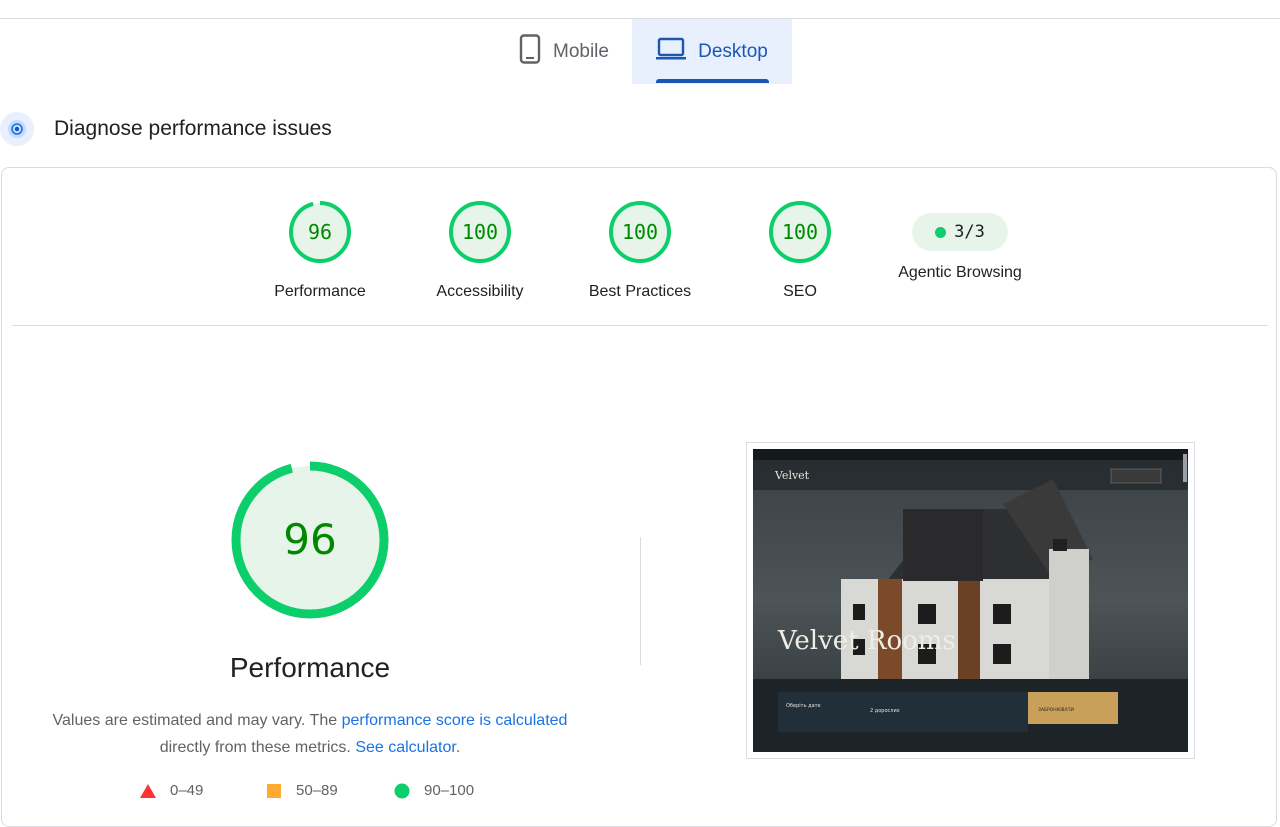  What do you see at coordinates (317, 790) in the screenshot?
I see `legend-average-range: 50–89` at bounding box center [317, 790].